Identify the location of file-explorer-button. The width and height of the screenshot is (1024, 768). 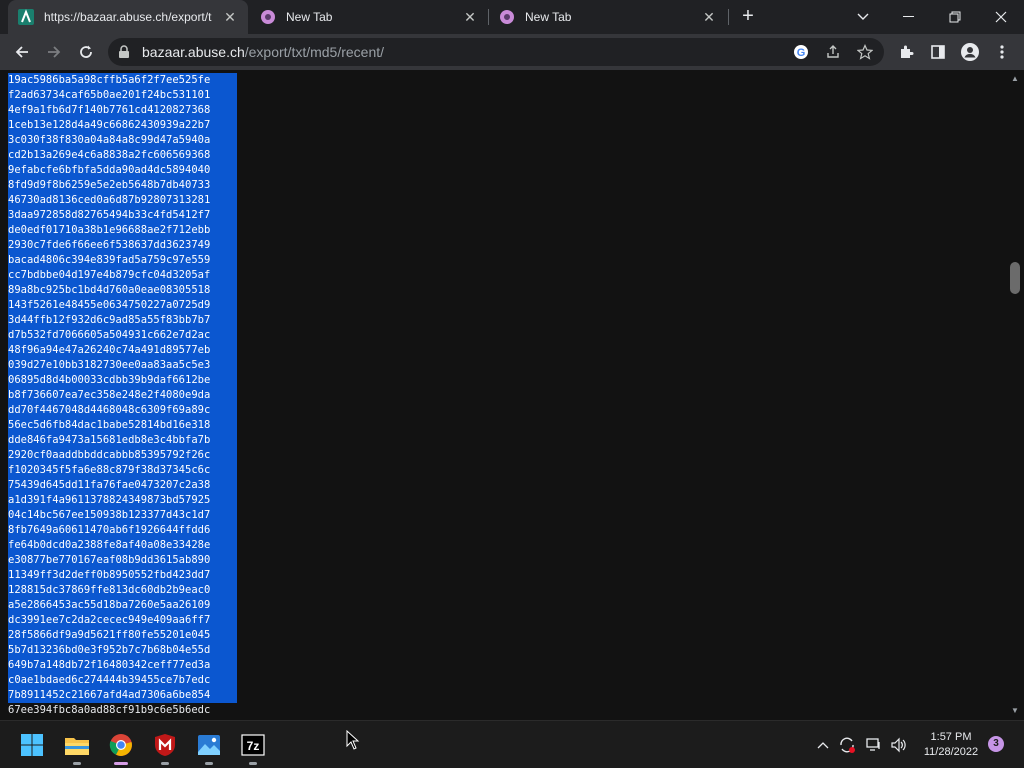
(77, 747).